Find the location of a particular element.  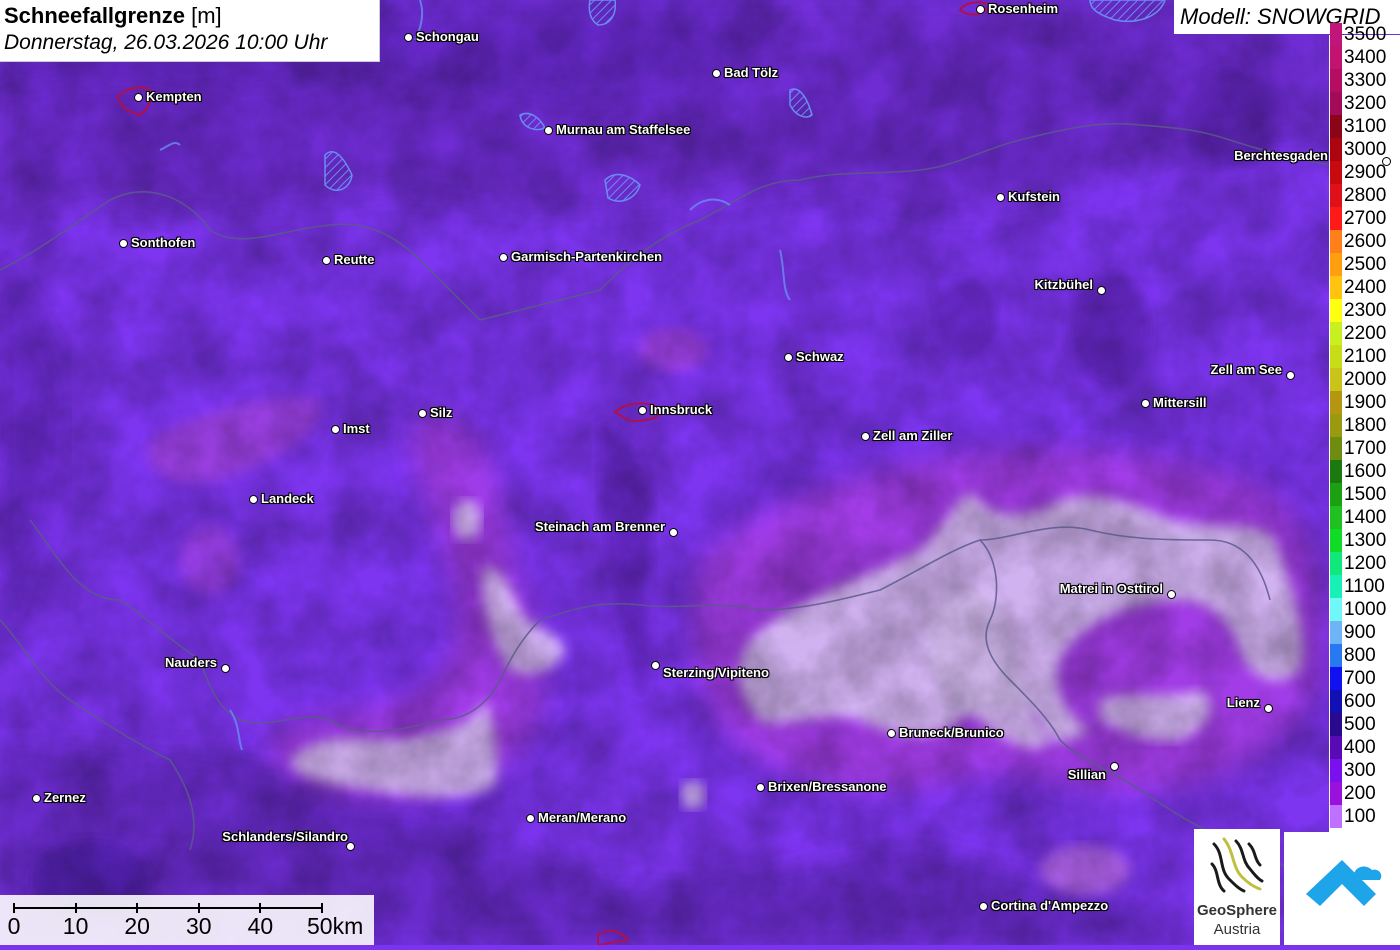

city-label: Schongau is located at coordinates (447, 37).